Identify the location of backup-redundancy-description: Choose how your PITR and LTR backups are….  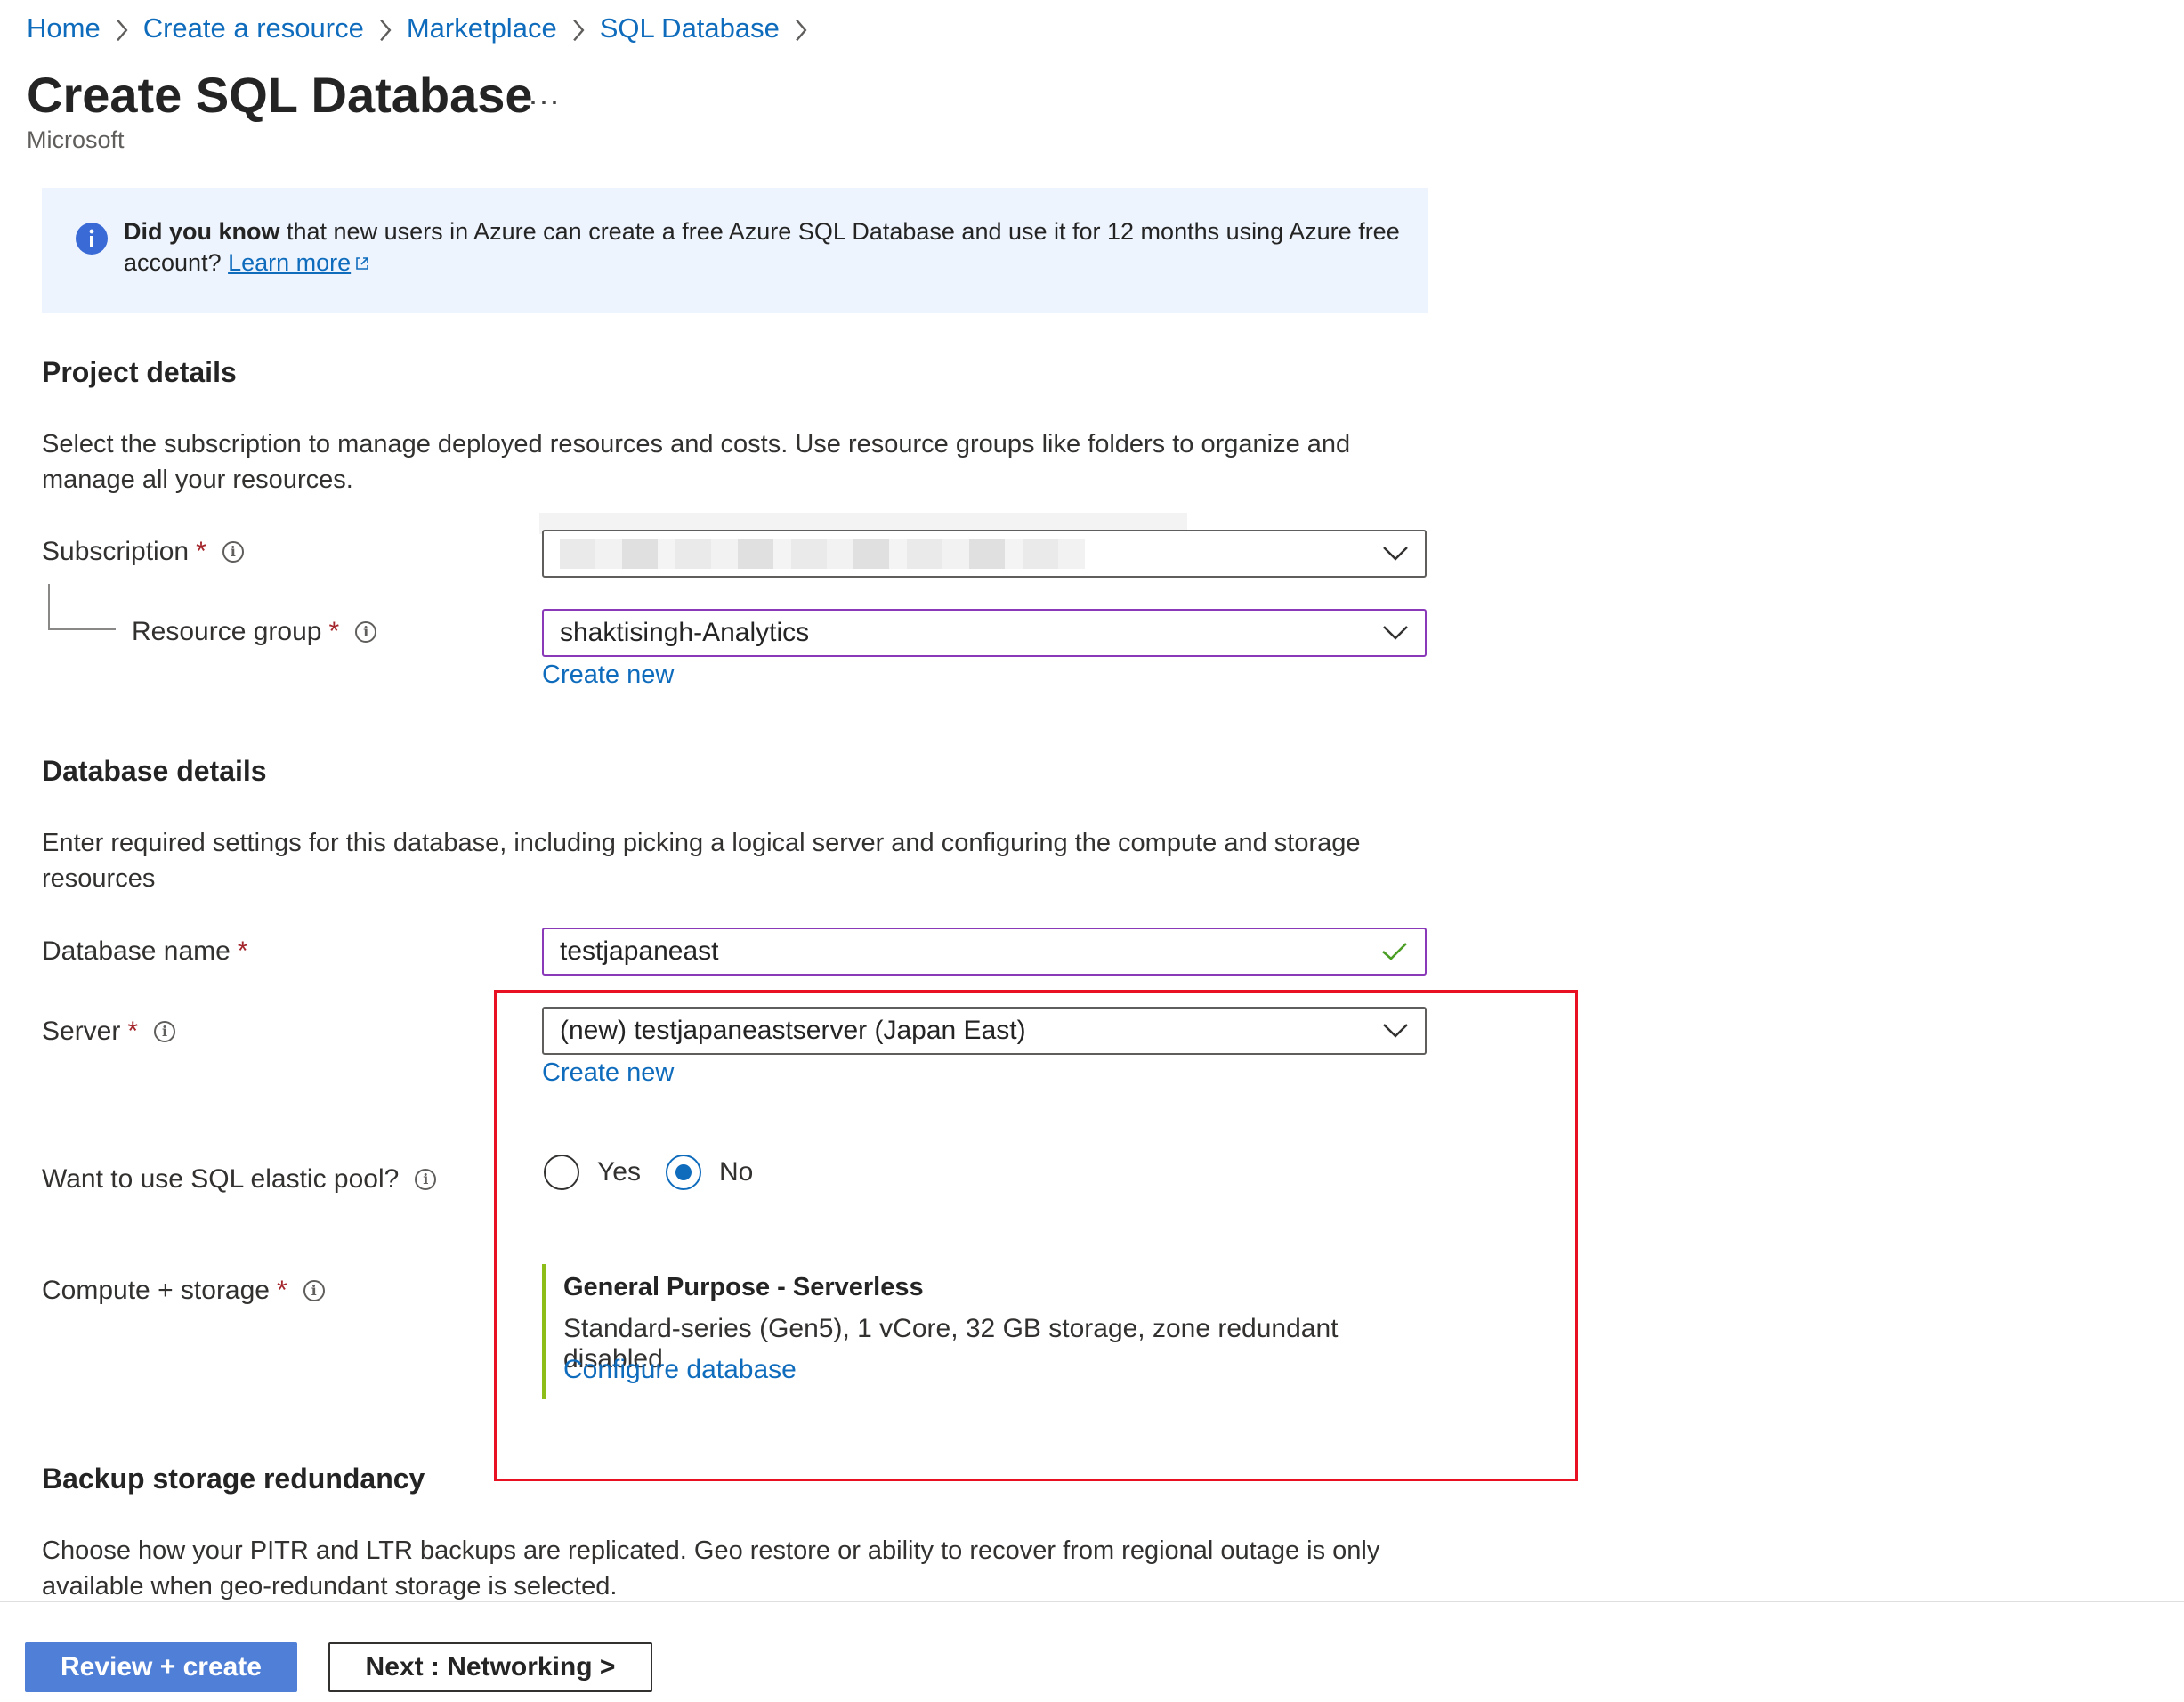
(711, 1568).